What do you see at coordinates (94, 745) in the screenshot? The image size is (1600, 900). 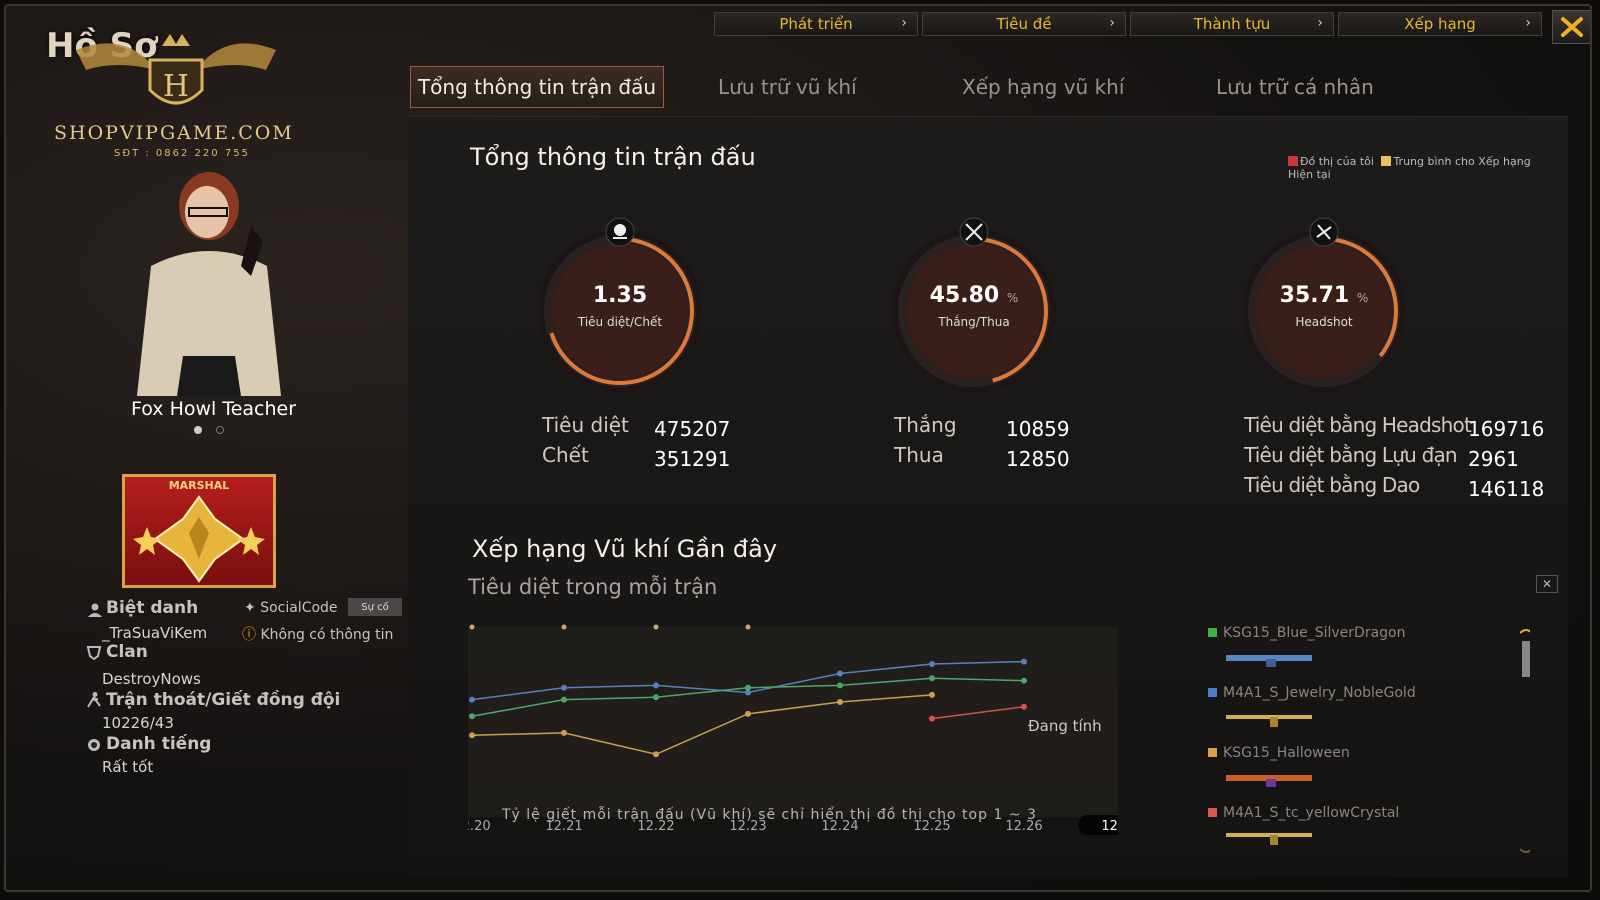 I see `laurel-icon` at bounding box center [94, 745].